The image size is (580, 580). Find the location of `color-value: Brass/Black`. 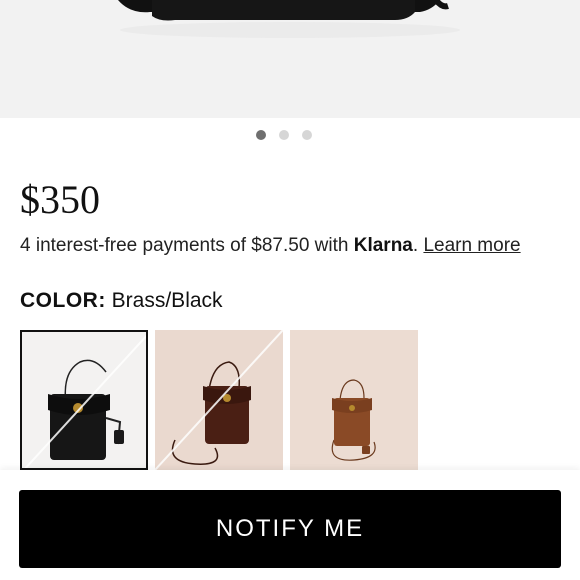

color-value: Brass/Black is located at coordinates (167, 300).